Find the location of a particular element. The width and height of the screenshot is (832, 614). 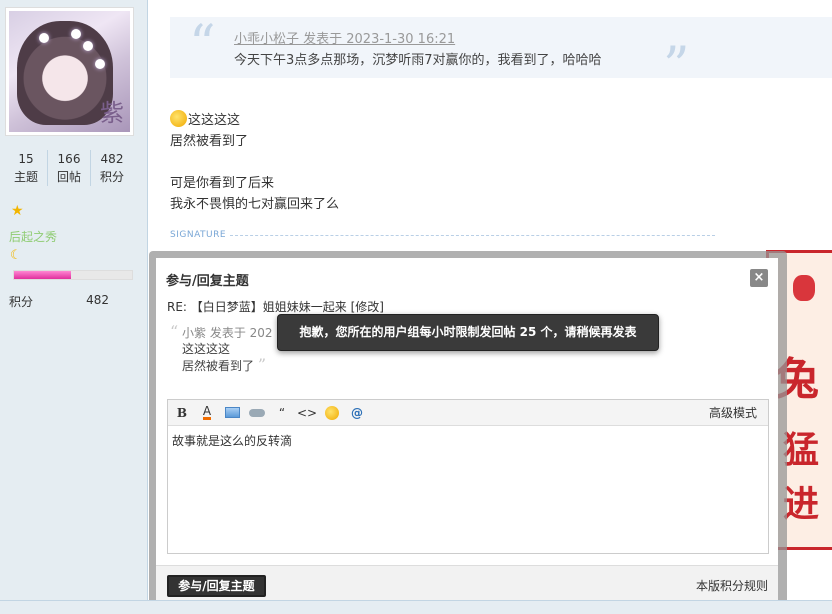

stat-replies-value: 166 is located at coordinates (69, 159).